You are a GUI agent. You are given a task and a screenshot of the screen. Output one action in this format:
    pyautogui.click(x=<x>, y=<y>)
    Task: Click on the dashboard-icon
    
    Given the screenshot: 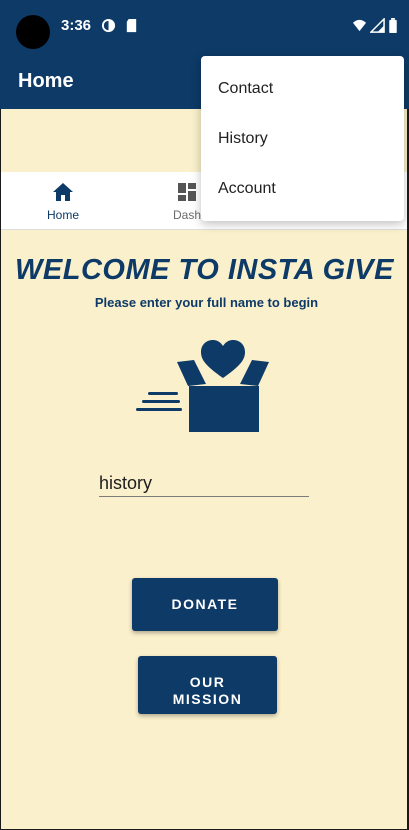 What is the action you would take?
    pyautogui.click(x=187, y=192)
    